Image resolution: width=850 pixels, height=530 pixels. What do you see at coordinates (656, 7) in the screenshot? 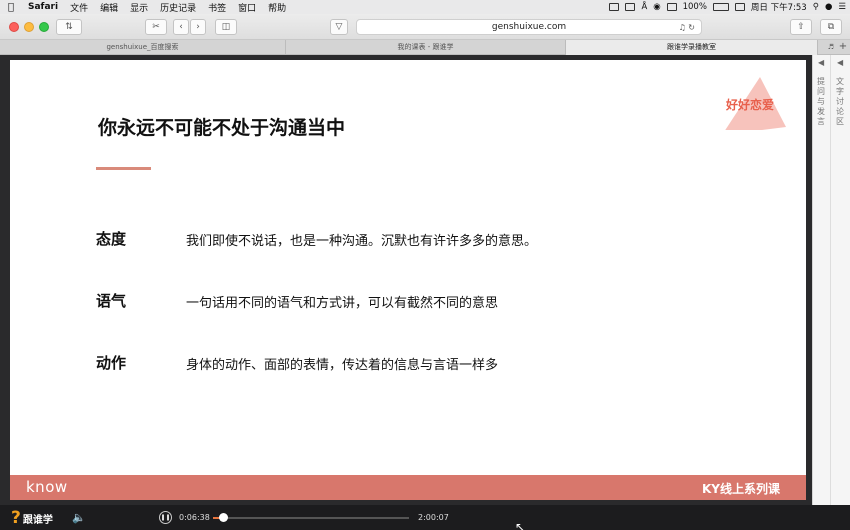
I see `wifi-icon: ◉` at bounding box center [656, 7].